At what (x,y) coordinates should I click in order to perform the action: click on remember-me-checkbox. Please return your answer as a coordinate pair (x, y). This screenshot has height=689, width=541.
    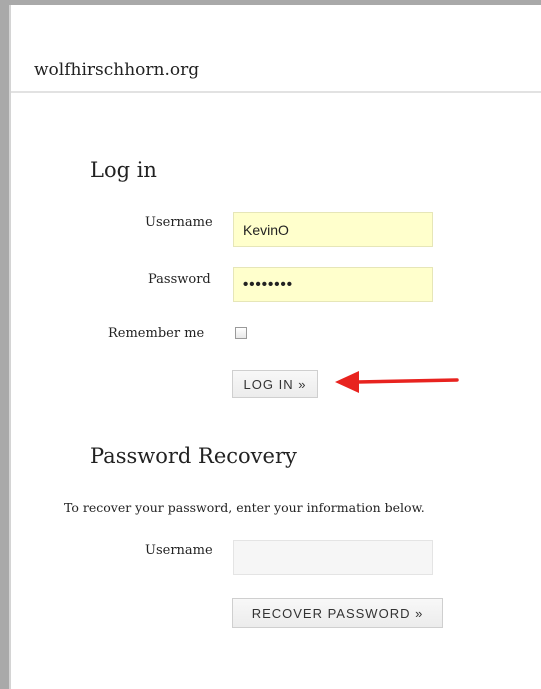
    Looking at the image, I should click on (241, 333).